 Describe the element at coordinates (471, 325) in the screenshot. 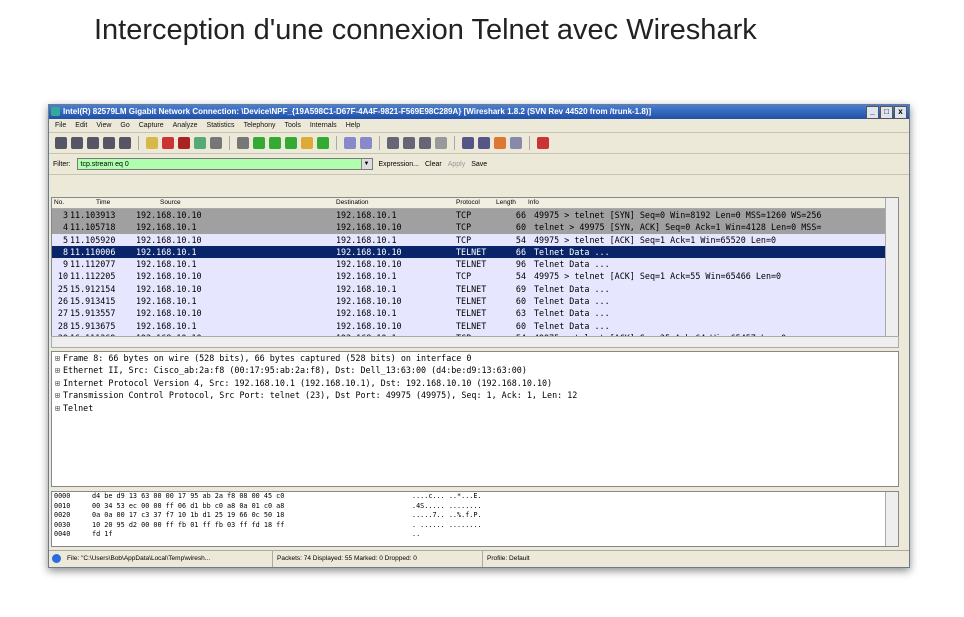

I see `packet-cell-proto: TELNET` at that location.